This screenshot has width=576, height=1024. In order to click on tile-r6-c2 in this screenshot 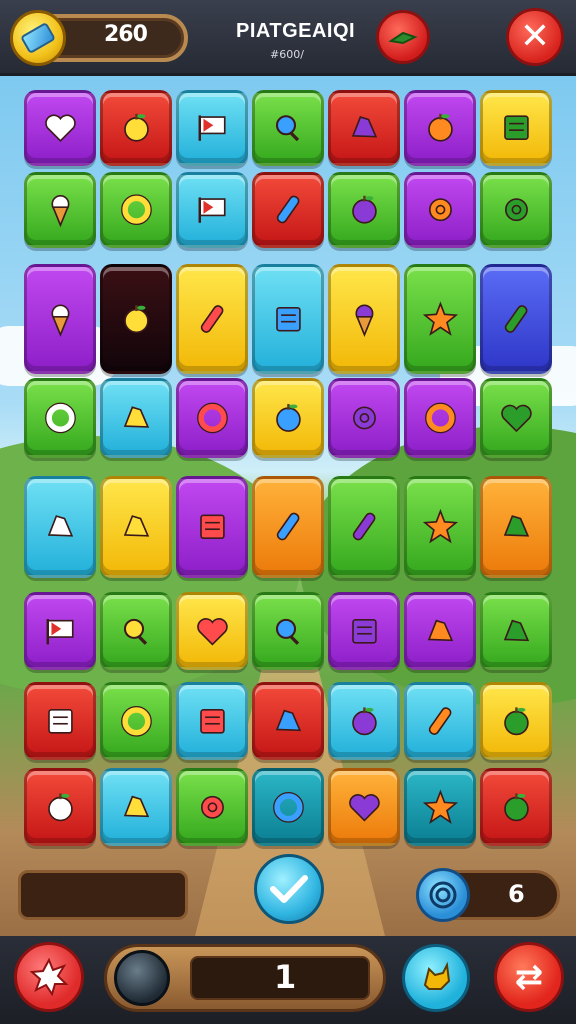, I will do `click(212, 721)`.